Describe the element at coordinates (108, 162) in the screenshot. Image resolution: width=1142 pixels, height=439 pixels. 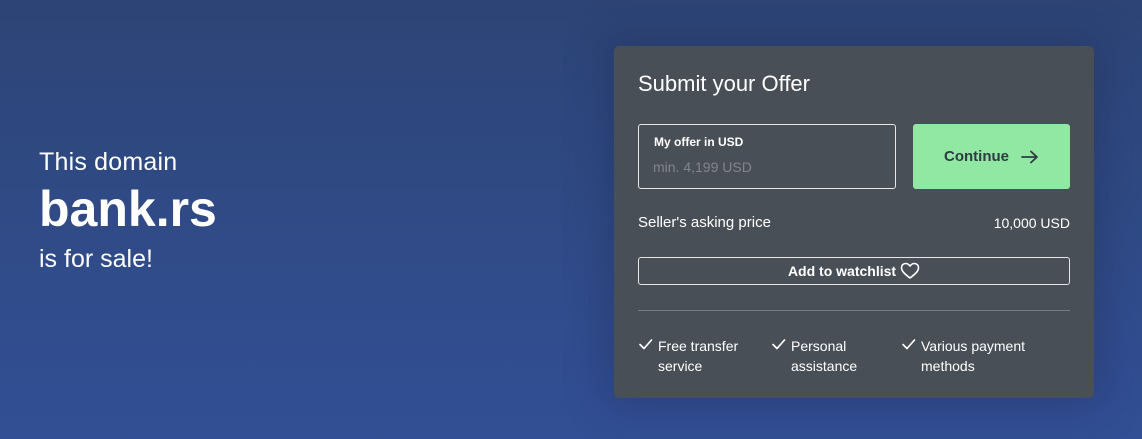
I see `hero-intro-text: This domain` at that location.